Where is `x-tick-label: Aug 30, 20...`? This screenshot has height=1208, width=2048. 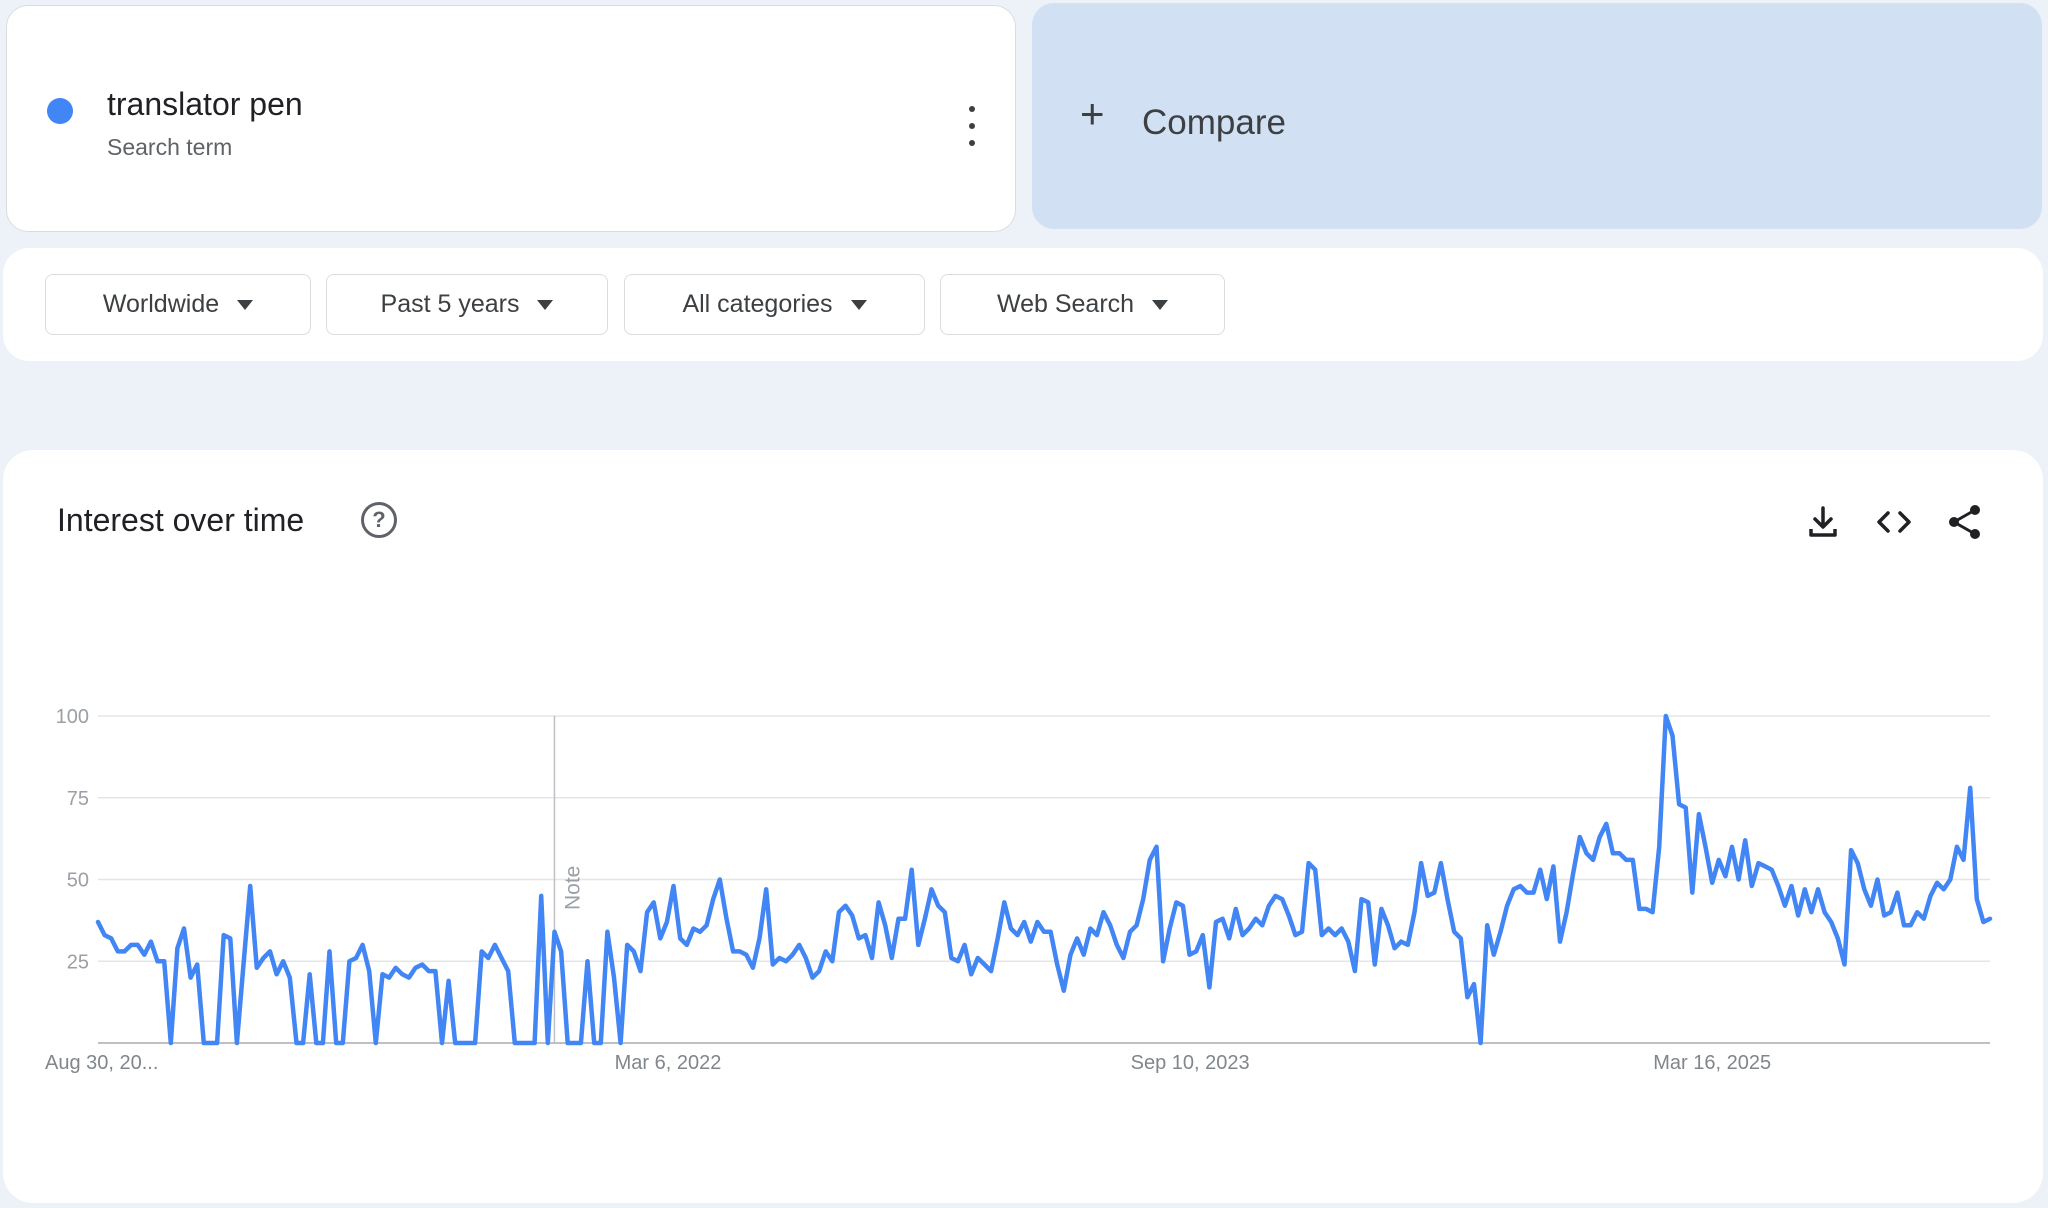
x-tick-label: Aug 30, 20... is located at coordinates (101, 1063).